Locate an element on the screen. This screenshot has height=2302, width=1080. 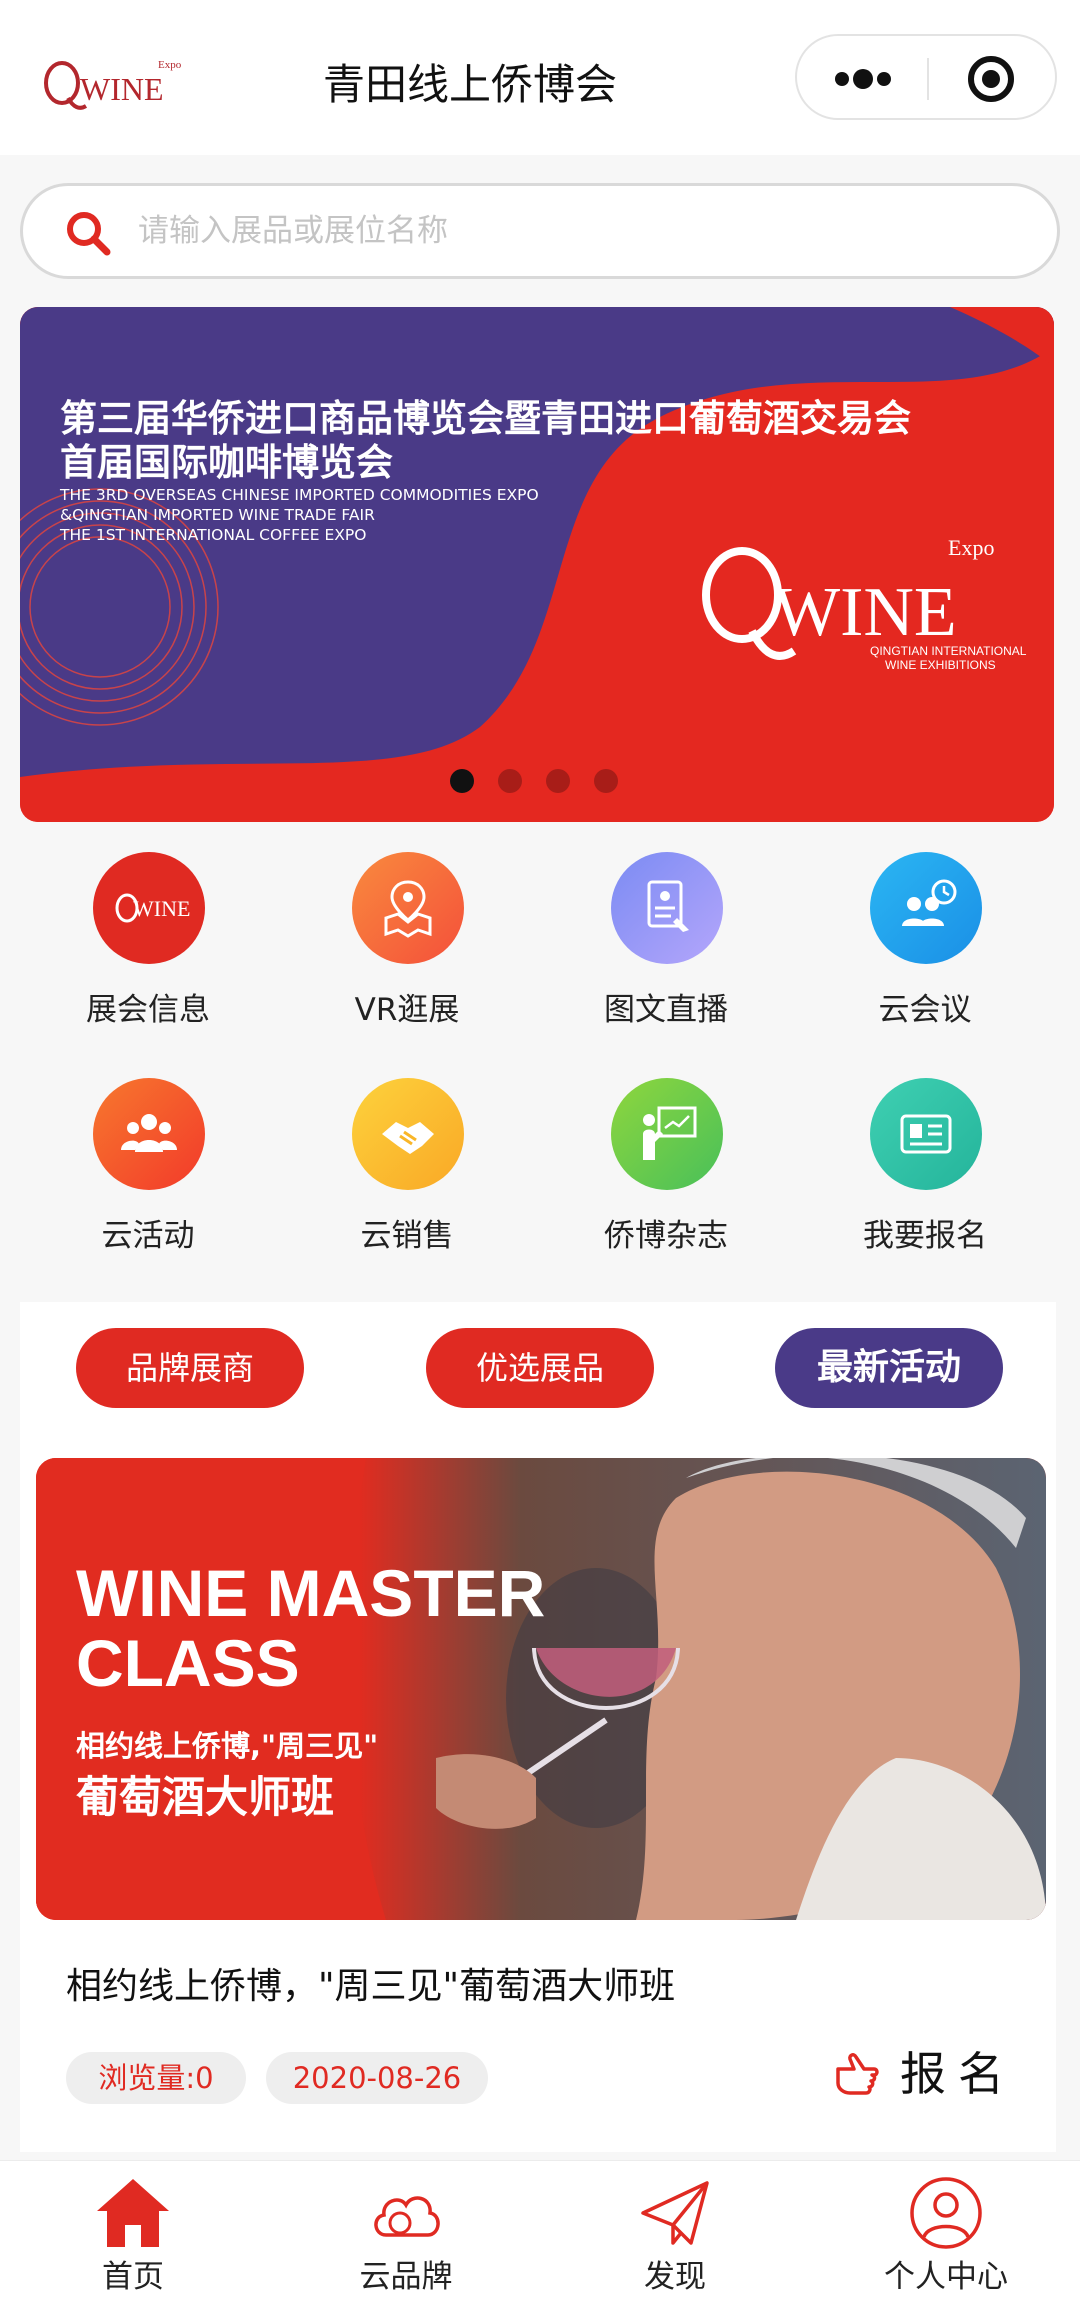
close-miniprogram-button is located at coordinates (993, 79).